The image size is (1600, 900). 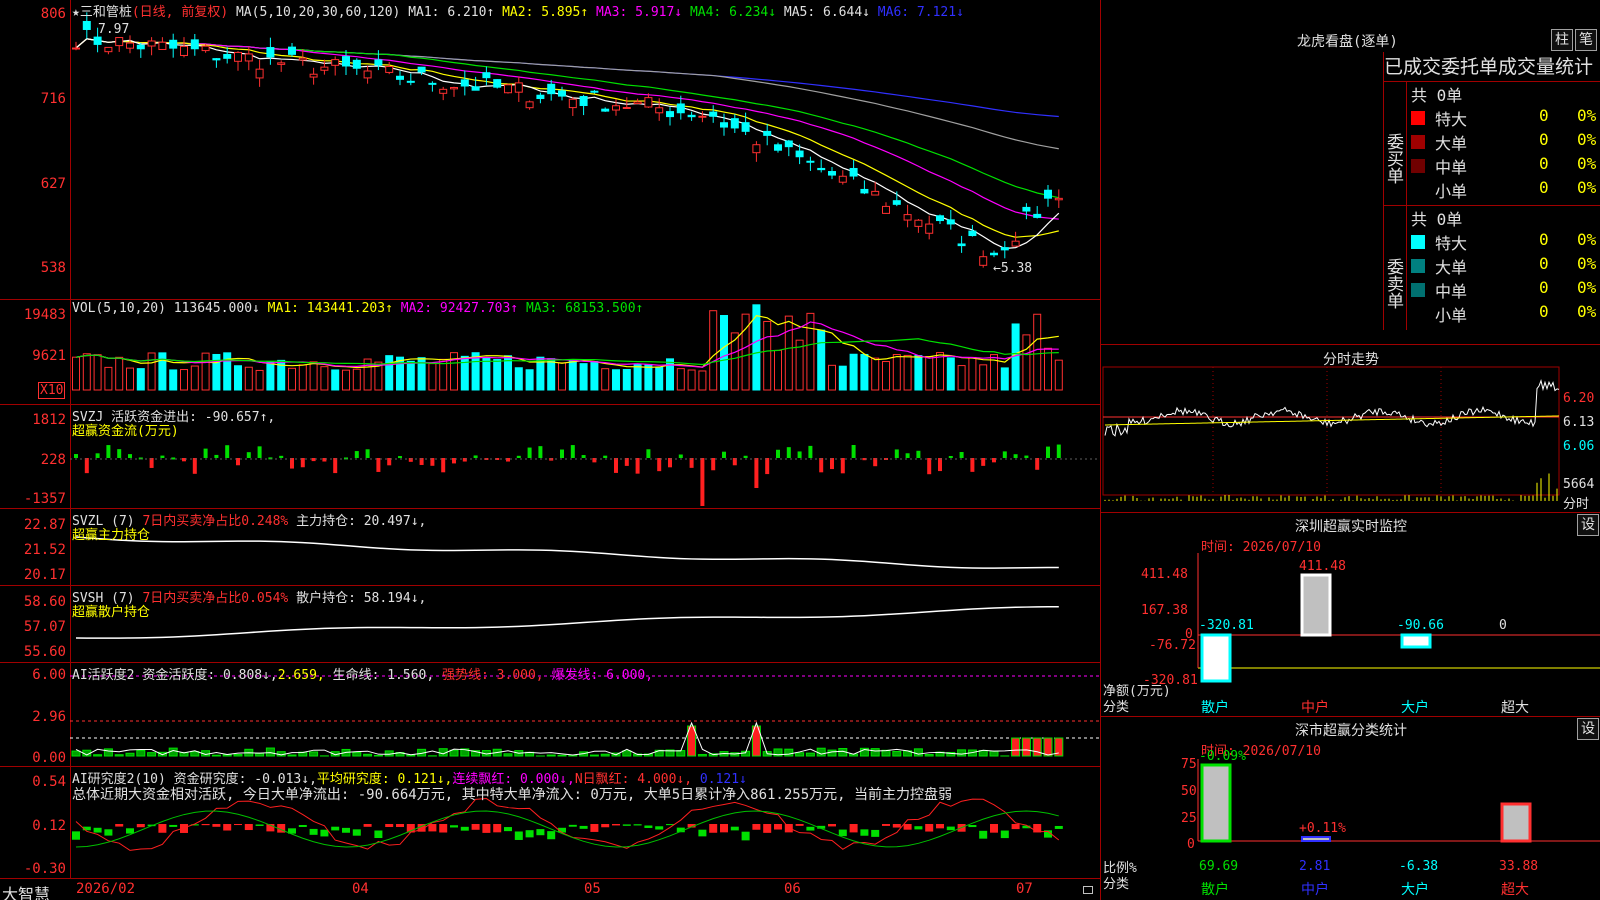 What do you see at coordinates (49, 675) in the screenshot?
I see `ai1-tick: 6.00` at bounding box center [49, 675].